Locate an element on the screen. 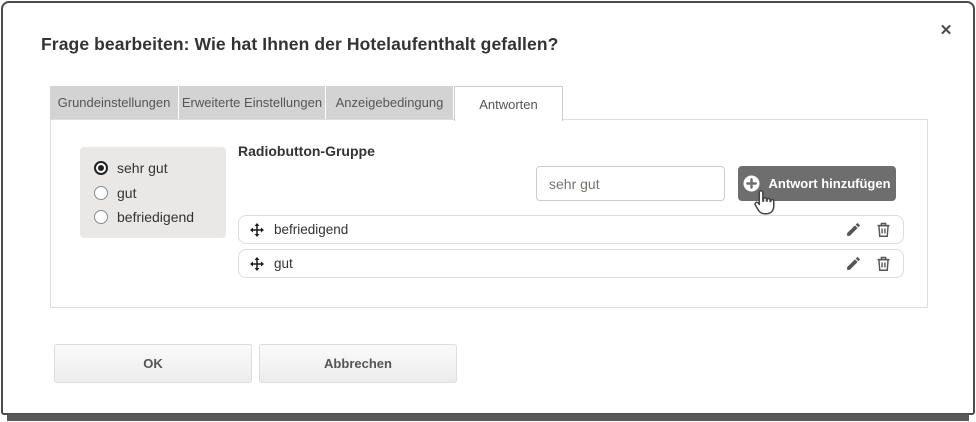  answer-label: gut is located at coordinates (283, 263).